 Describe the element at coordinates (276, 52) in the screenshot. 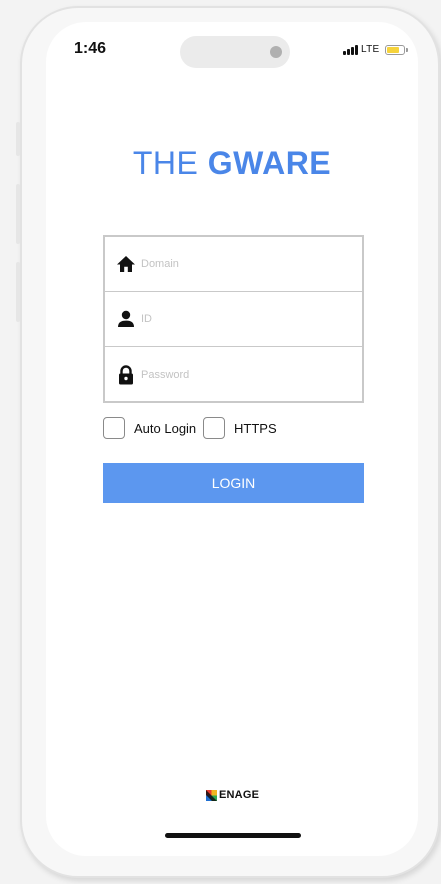

I see `camera-dot` at that location.